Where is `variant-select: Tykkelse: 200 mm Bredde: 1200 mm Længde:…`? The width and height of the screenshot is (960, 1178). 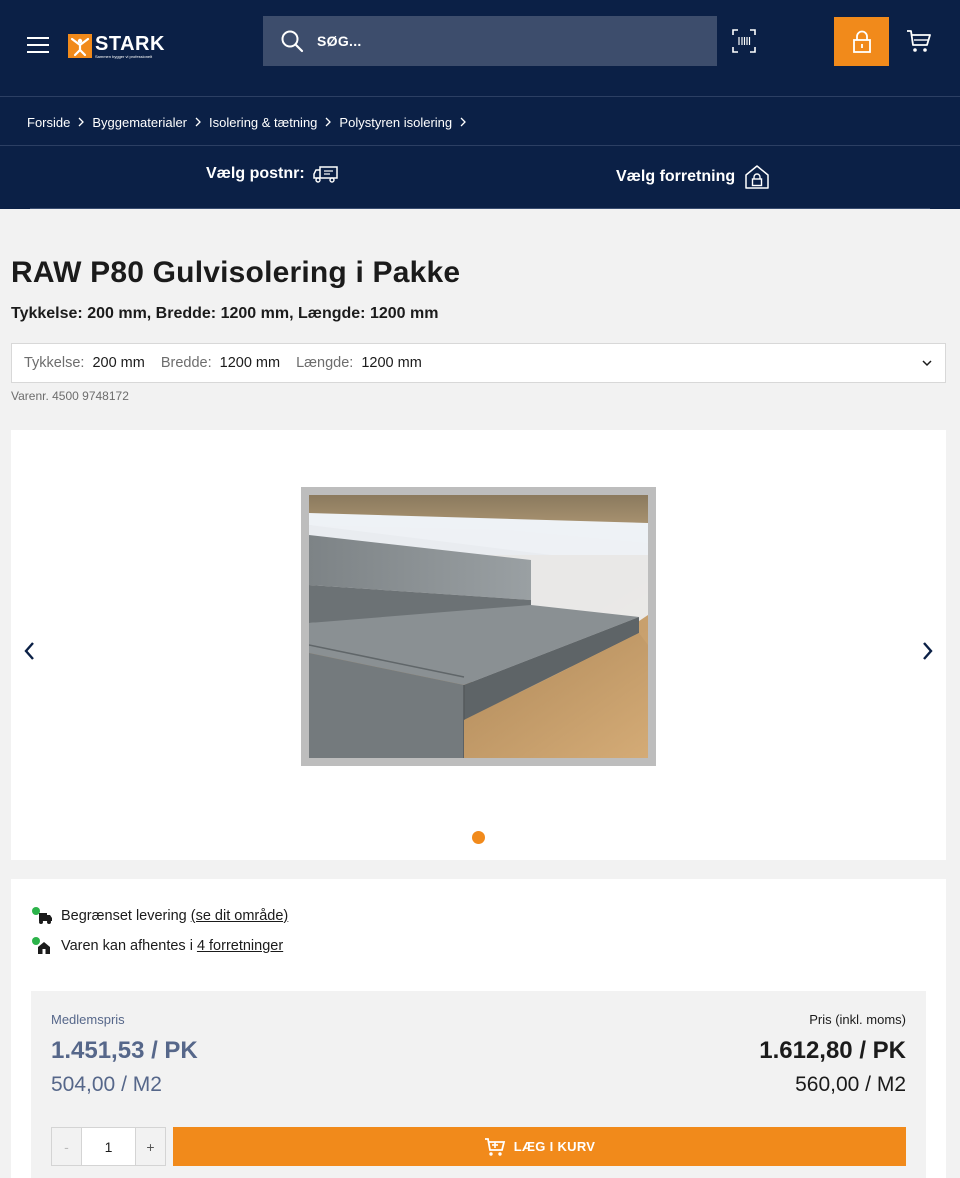
variant-select: Tykkelse: 200 mm Bredde: 1200 mm Længde:… is located at coordinates (478, 363).